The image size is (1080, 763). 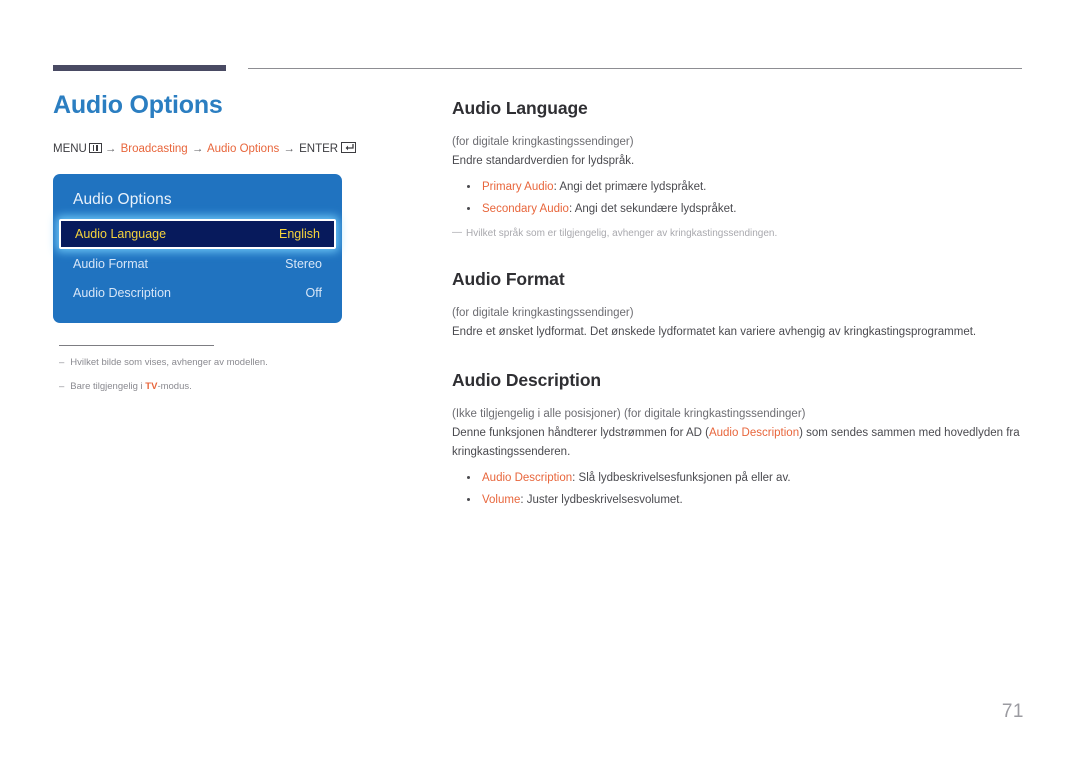 I want to click on menu-grid-icon, so click(x=95, y=147).